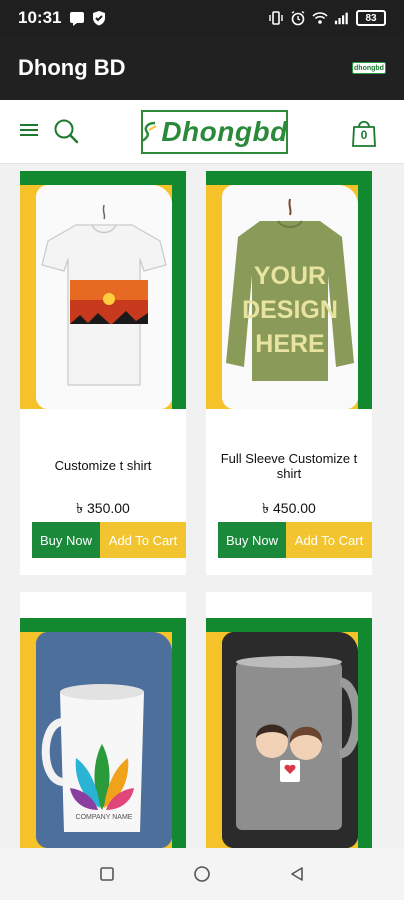  What do you see at coordinates (104, 817) in the screenshot?
I see `mug-company-text: COMPANY NAME` at bounding box center [104, 817].